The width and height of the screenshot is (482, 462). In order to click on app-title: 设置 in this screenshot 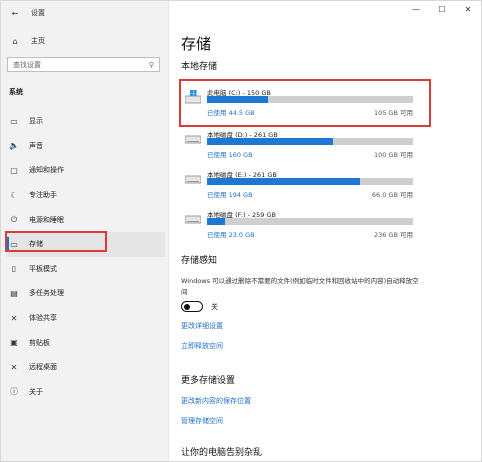, I will do `click(38, 13)`.